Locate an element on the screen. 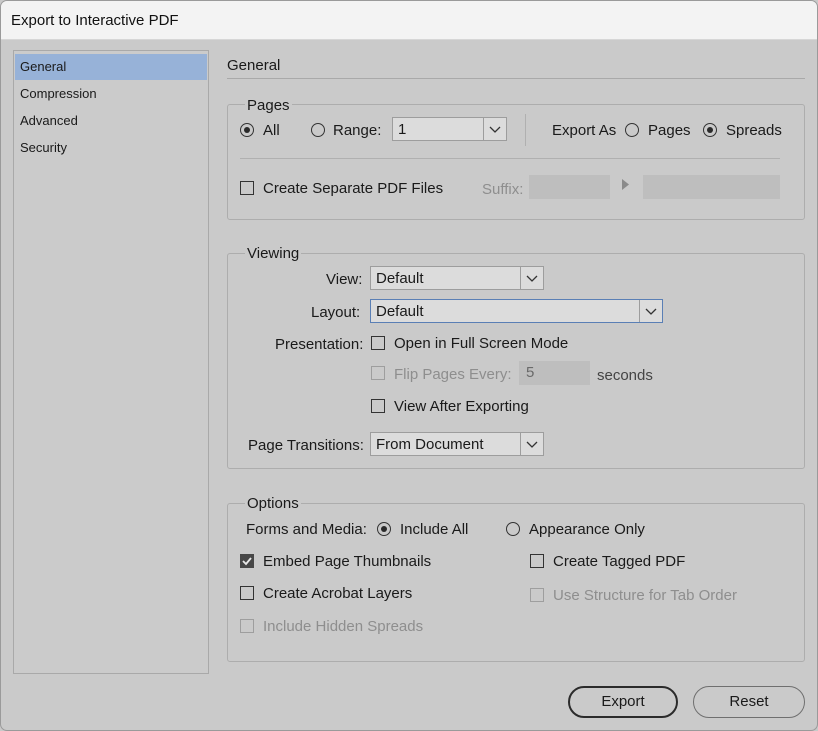  forms-media-label: Forms and Media: is located at coordinates (306, 529).